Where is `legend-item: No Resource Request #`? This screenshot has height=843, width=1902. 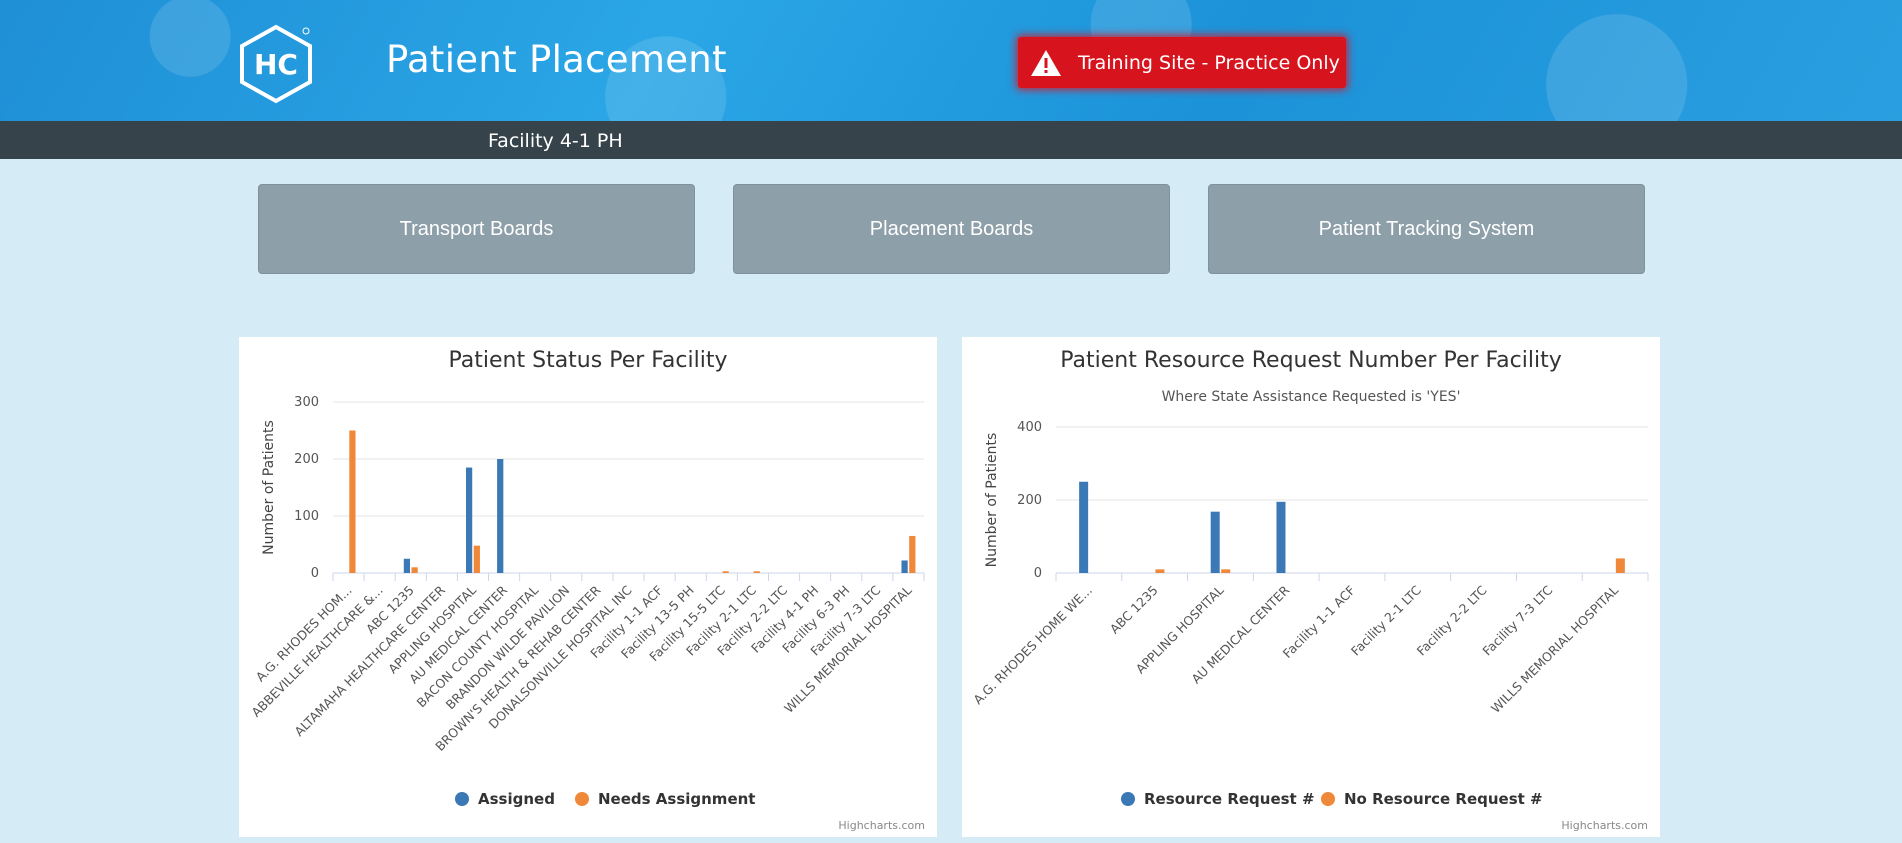 legend-item: No Resource Request # is located at coordinates (1432, 799).